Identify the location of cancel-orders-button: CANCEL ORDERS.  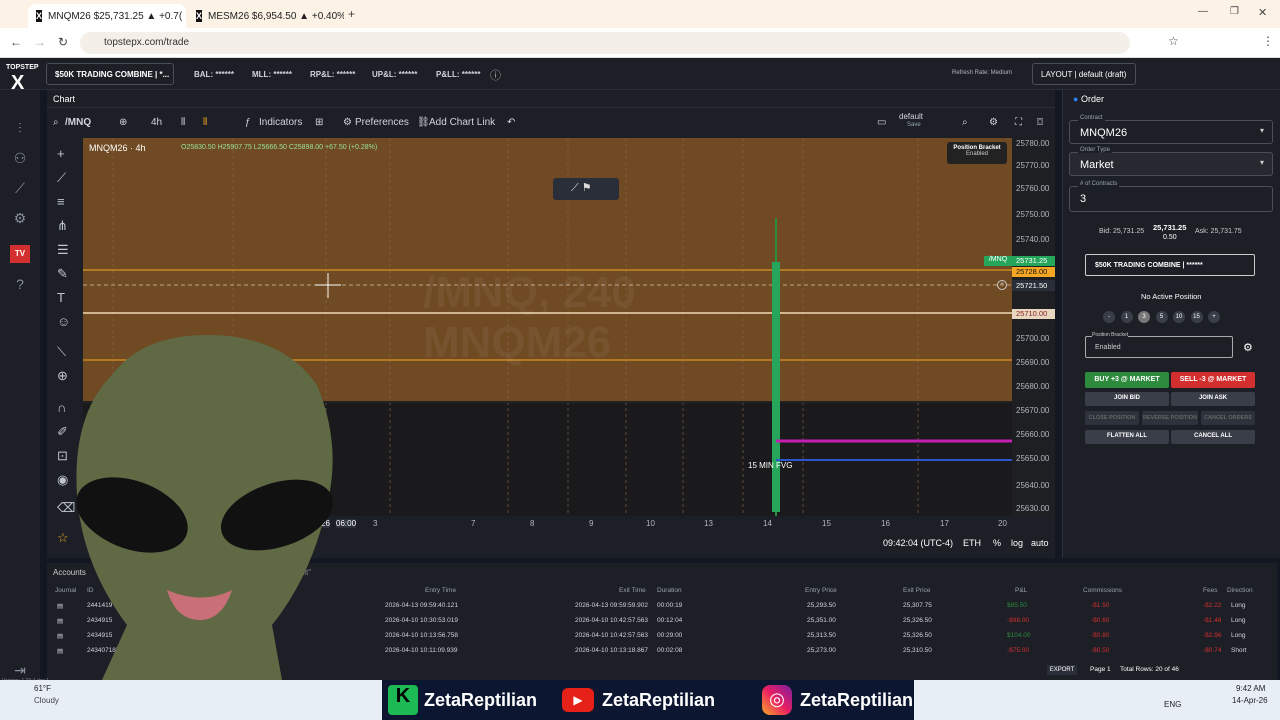
(1228, 418).